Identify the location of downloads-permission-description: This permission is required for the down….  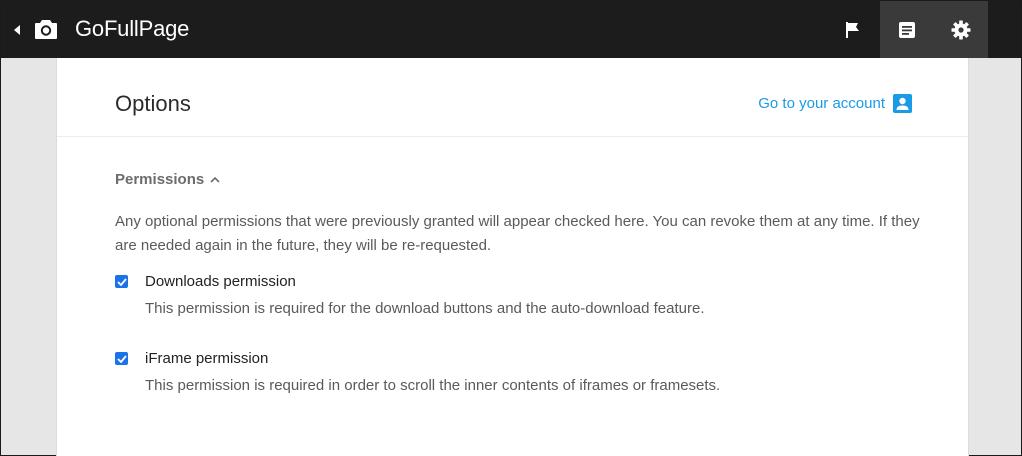
(425, 308).